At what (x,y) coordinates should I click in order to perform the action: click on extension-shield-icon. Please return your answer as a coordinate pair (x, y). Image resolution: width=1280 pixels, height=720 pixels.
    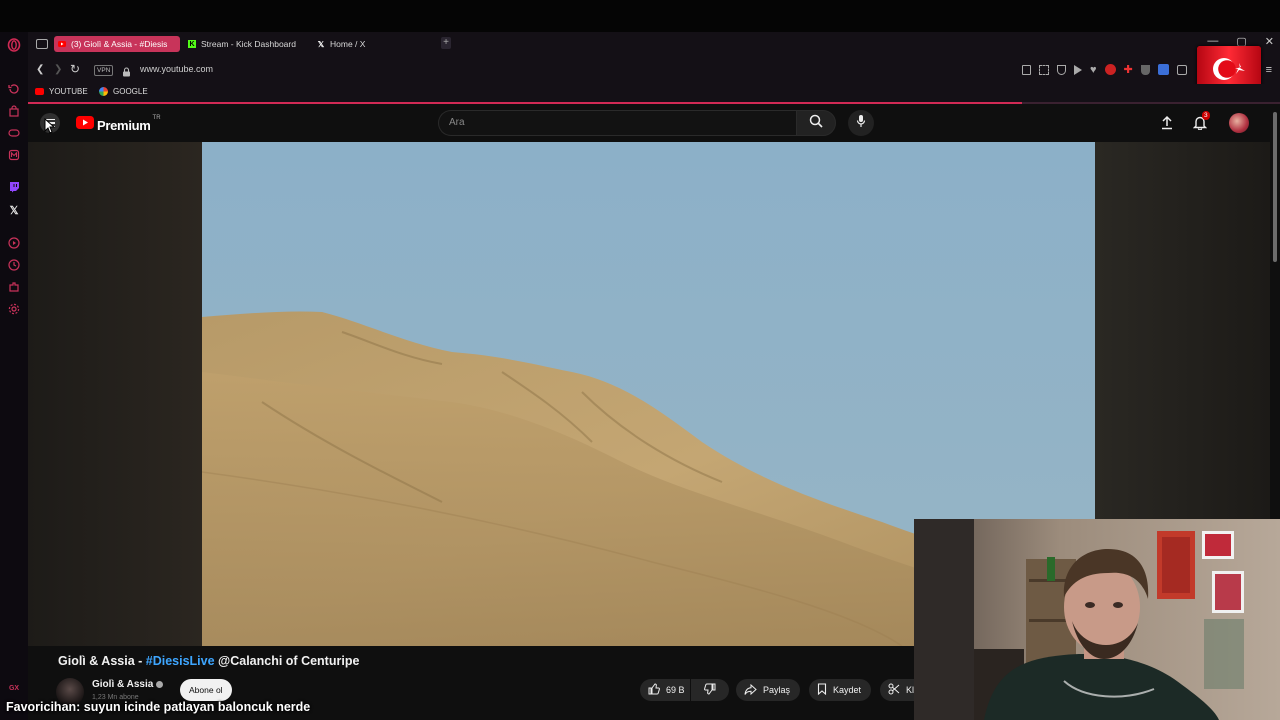
    Looking at the image, I should click on (1145, 69).